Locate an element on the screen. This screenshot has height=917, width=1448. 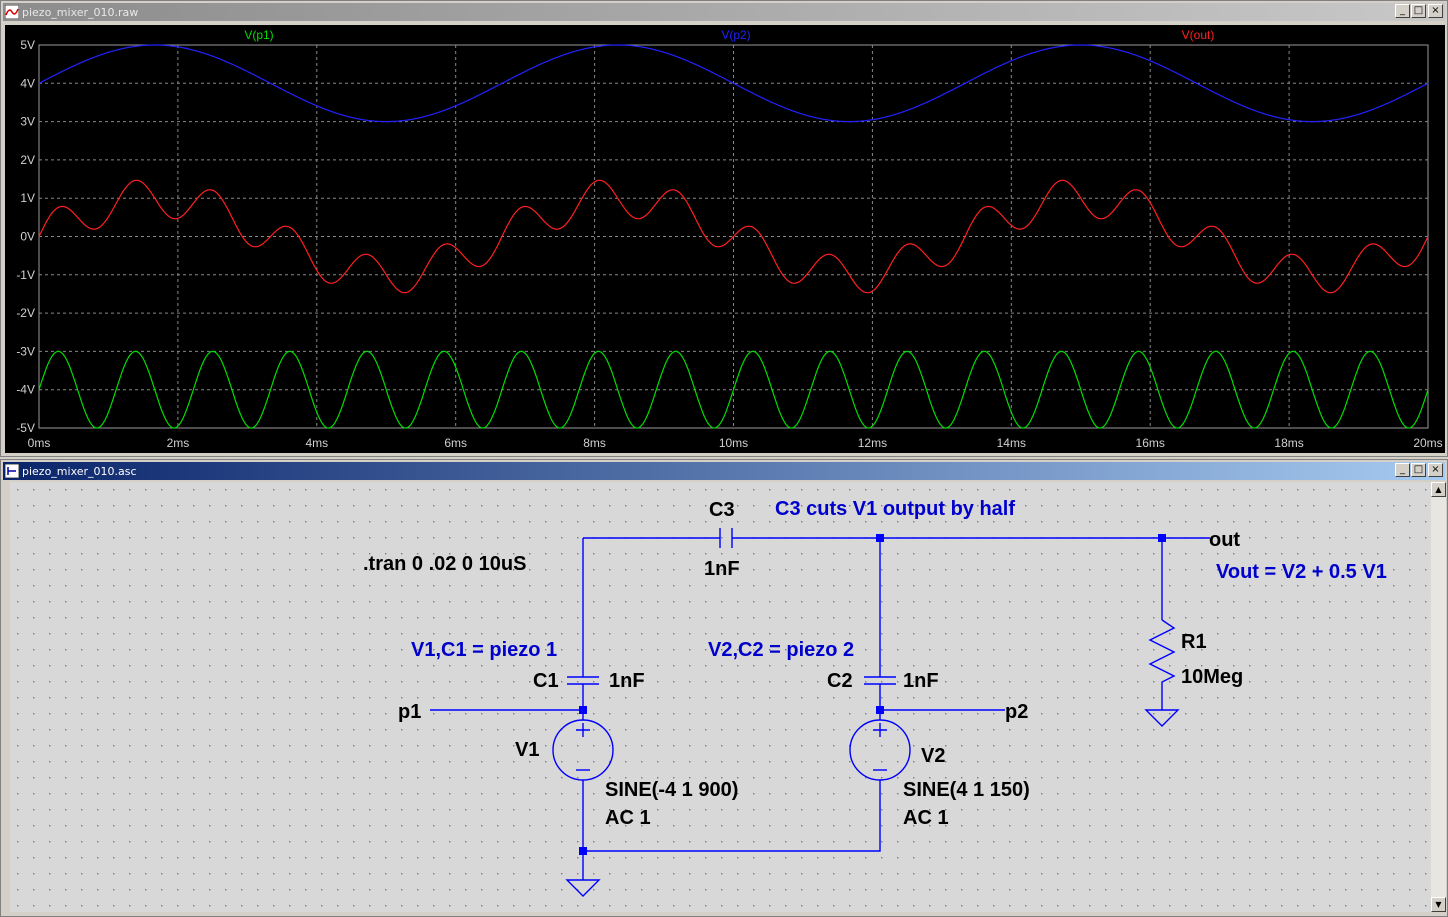
c3-value: 1nF is located at coordinates (722, 569).